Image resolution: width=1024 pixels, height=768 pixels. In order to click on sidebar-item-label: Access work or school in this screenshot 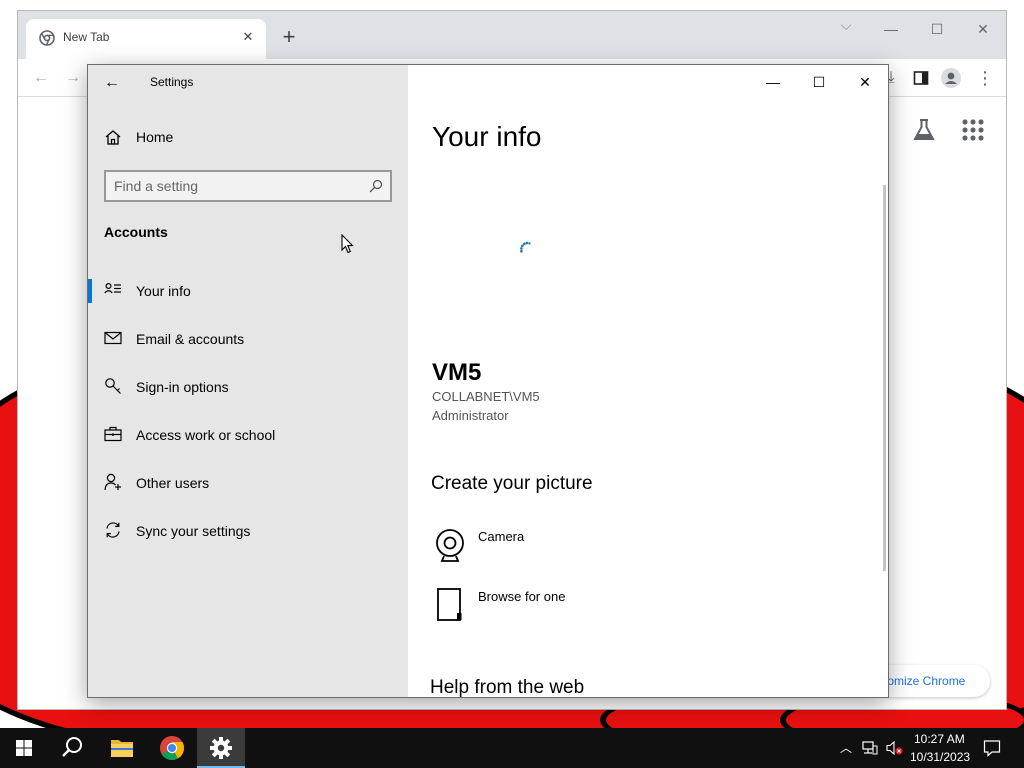, I will do `click(206, 435)`.